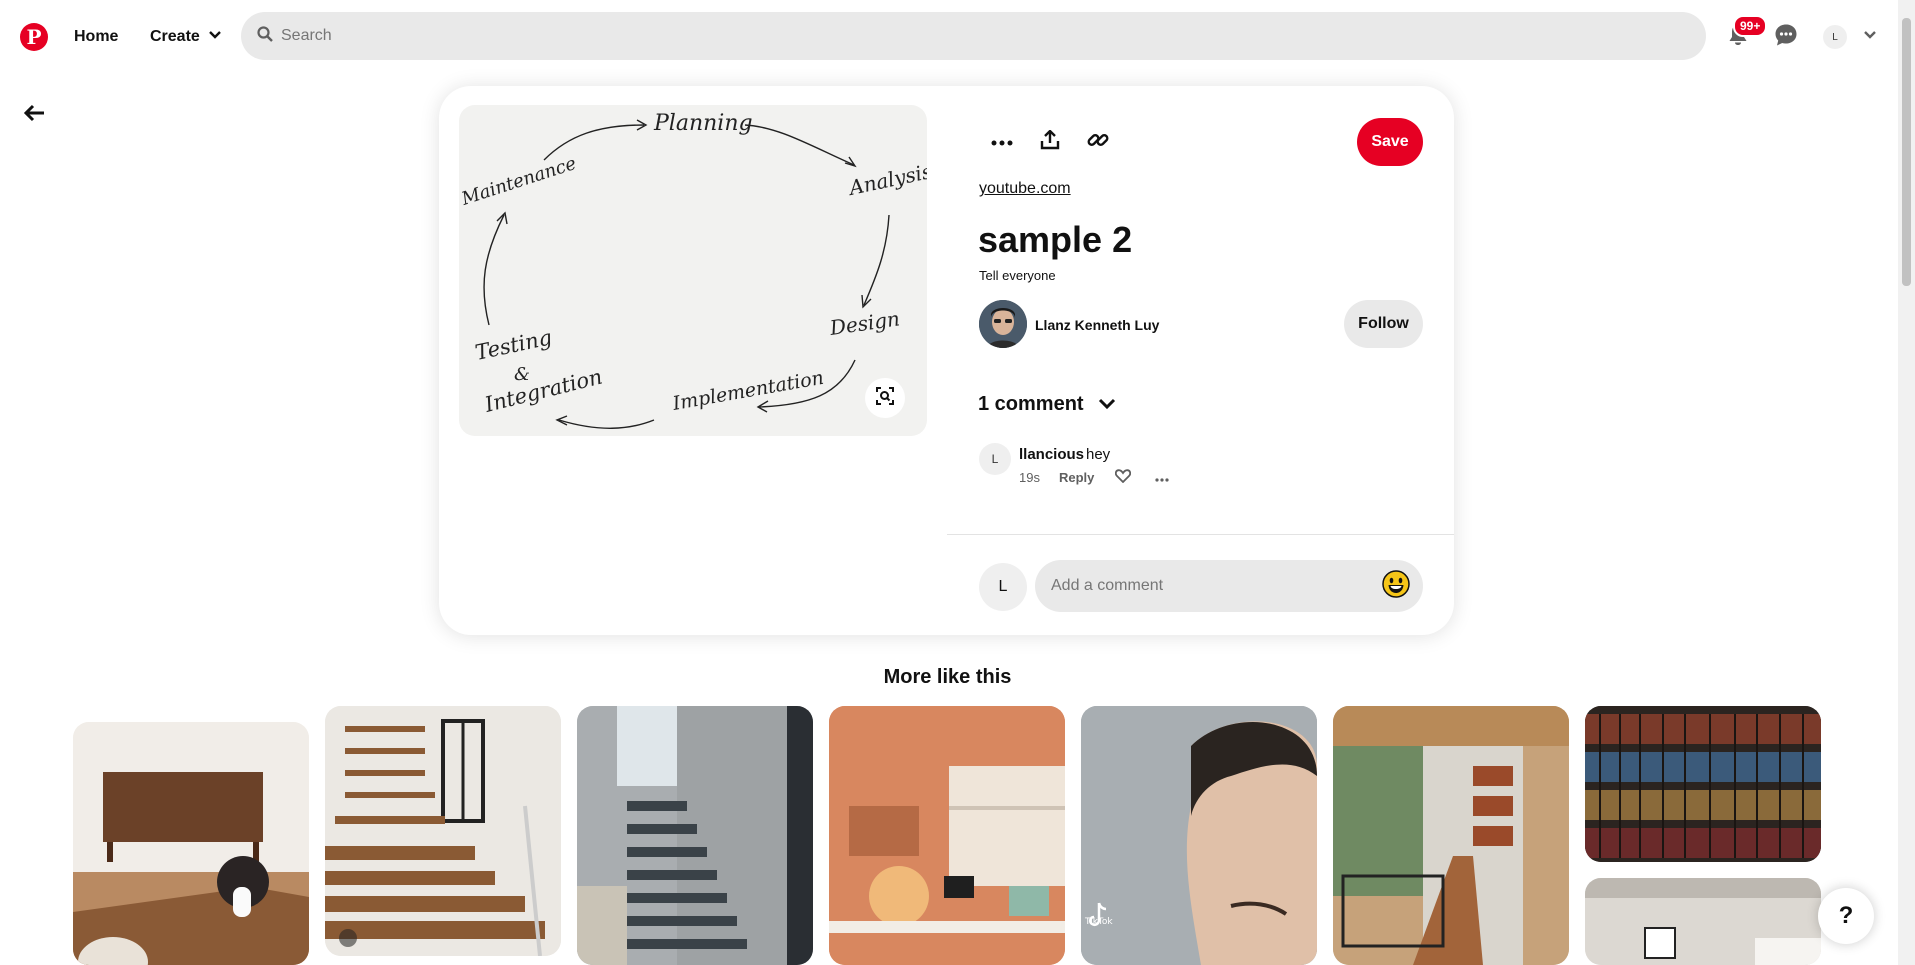 The width and height of the screenshot is (1915, 965). I want to click on pin-description: Tell everyone, so click(1017, 275).